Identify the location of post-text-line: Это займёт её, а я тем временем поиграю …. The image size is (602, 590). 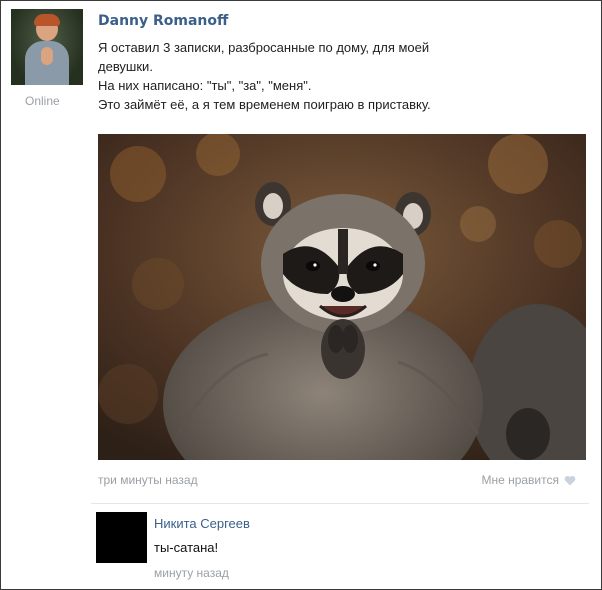
(264, 104).